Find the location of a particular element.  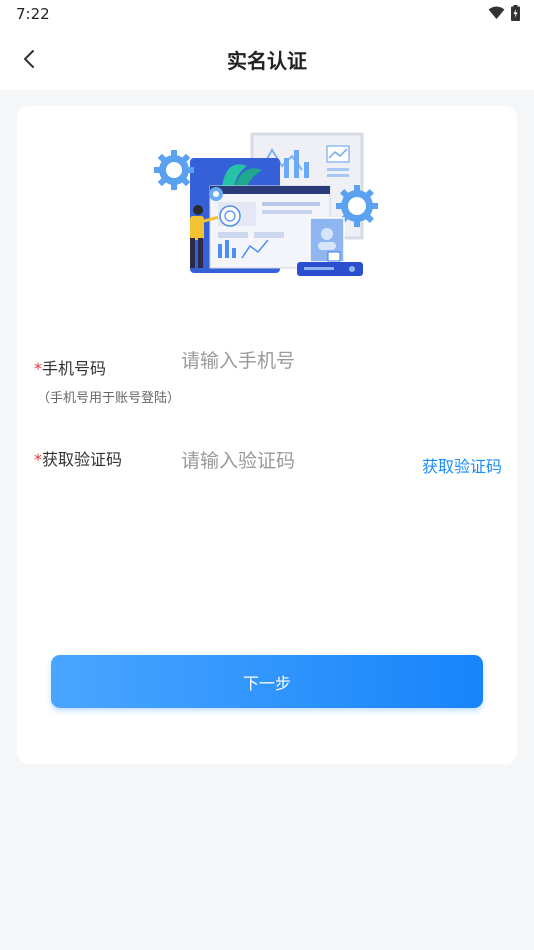

phone-hint: （手机号用于账号登陆） is located at coordinates (109, 398).